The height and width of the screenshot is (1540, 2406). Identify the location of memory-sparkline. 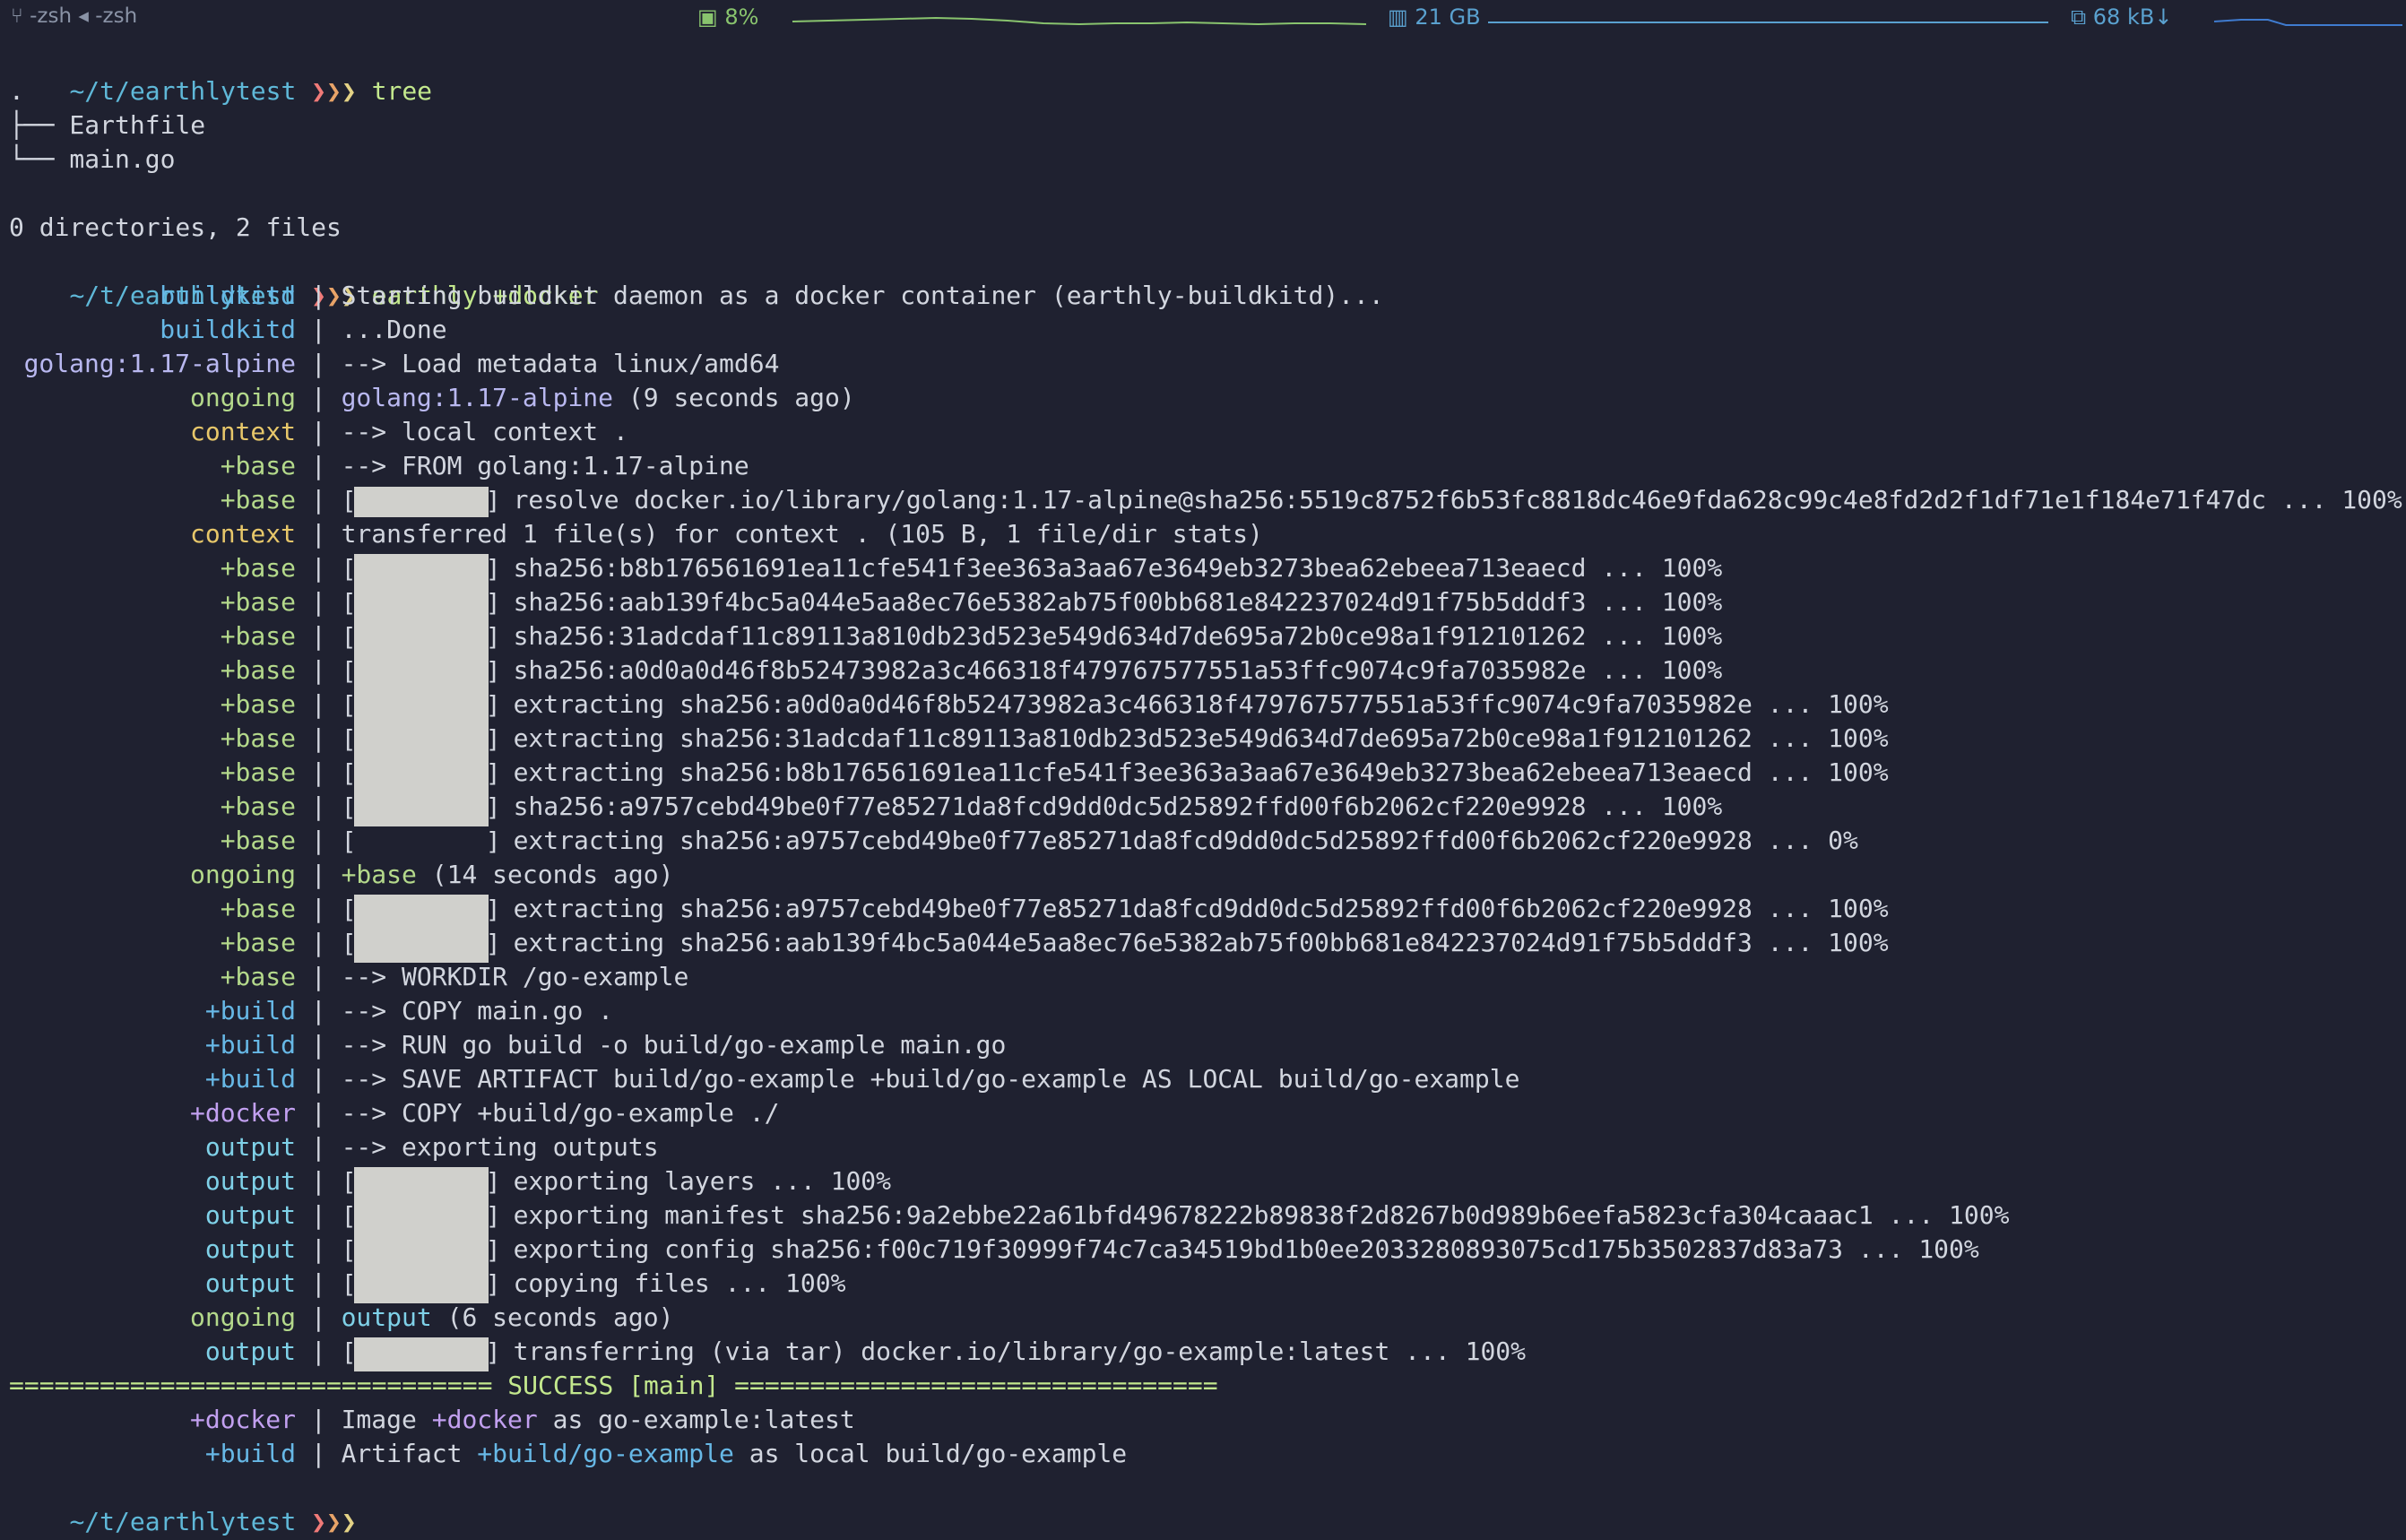
(1768, 22).